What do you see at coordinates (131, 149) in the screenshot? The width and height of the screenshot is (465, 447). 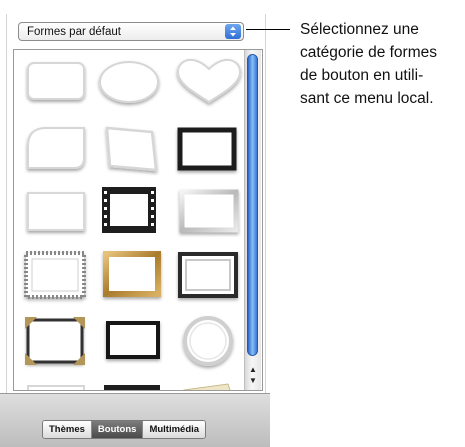 I see `tilted-rect-shape` at bounding box center [131, 149].